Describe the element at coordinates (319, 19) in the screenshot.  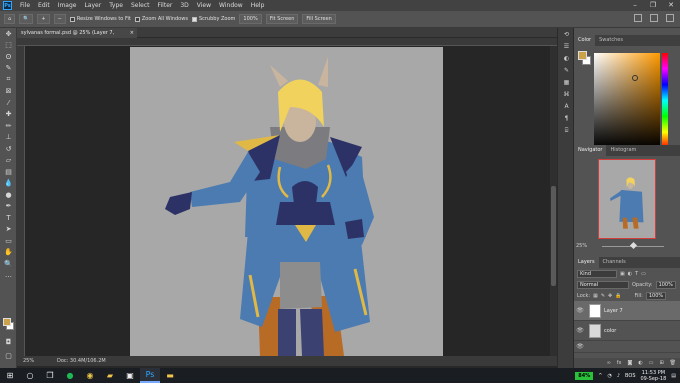
I see `fill-screen-button: Fill Screen` at that location.